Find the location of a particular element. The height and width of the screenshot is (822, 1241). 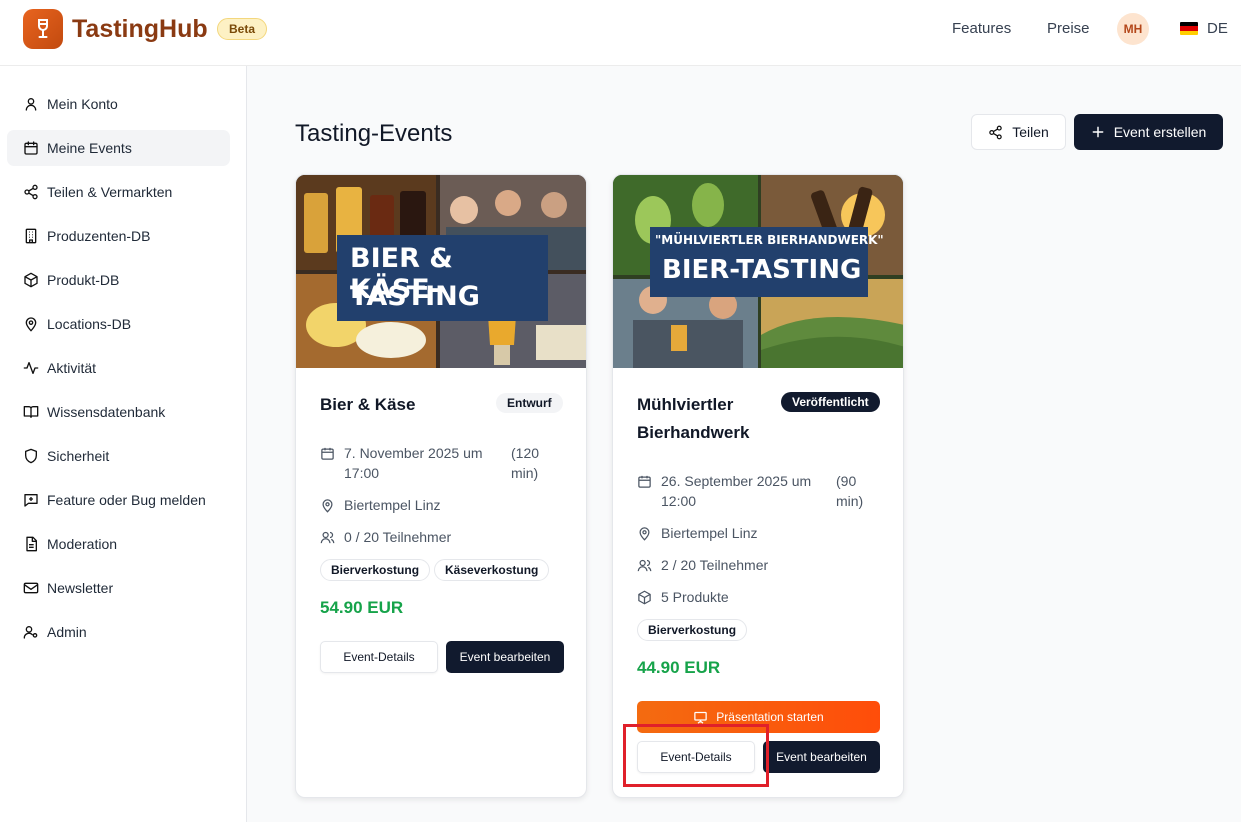

event-date: 7. November 2025 um 17:00 is located at coordinates (401, 463).